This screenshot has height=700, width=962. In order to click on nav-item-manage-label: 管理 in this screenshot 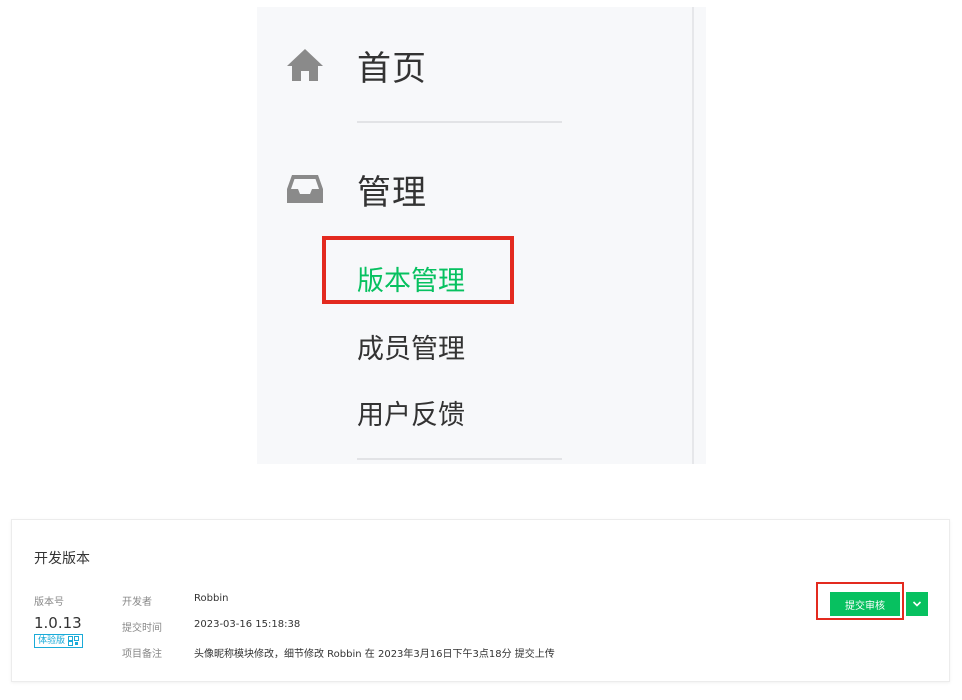, I will do `click(392, 192)`.